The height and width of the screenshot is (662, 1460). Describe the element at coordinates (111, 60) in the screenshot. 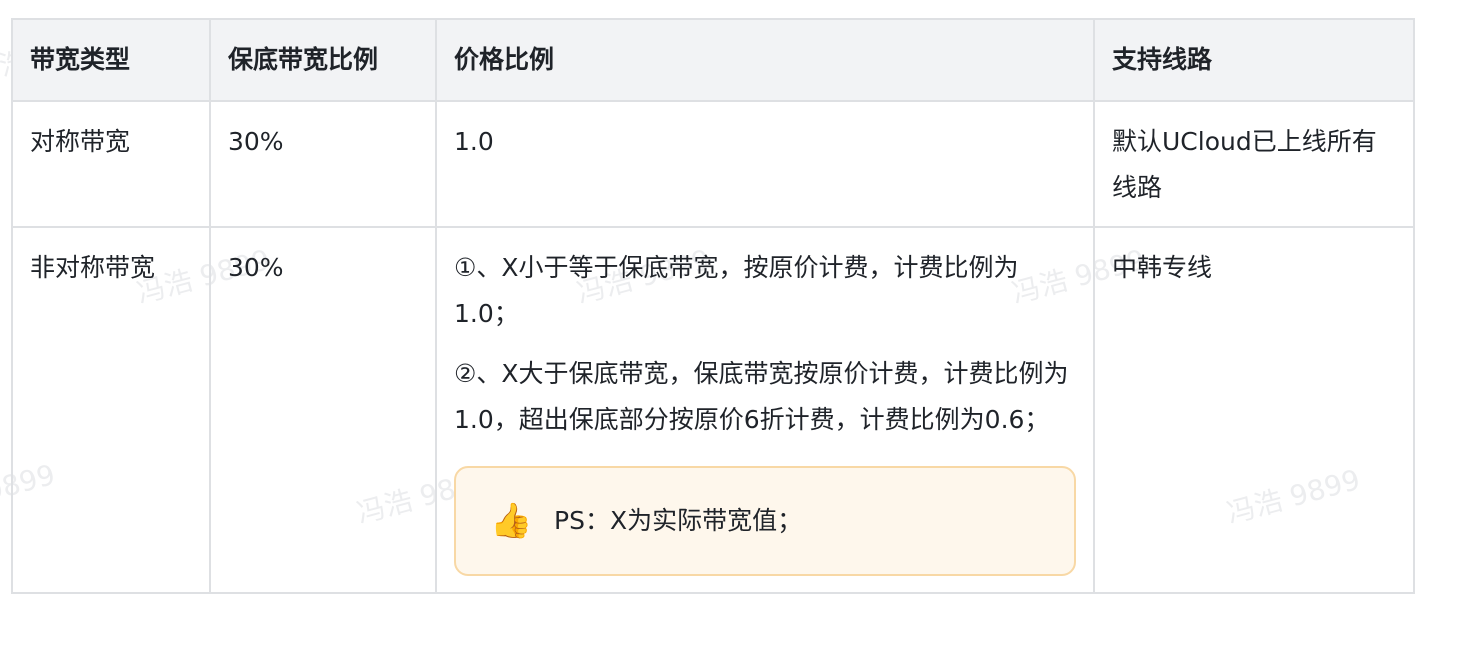

I see `column-header-type: 带宽类型` at that location.